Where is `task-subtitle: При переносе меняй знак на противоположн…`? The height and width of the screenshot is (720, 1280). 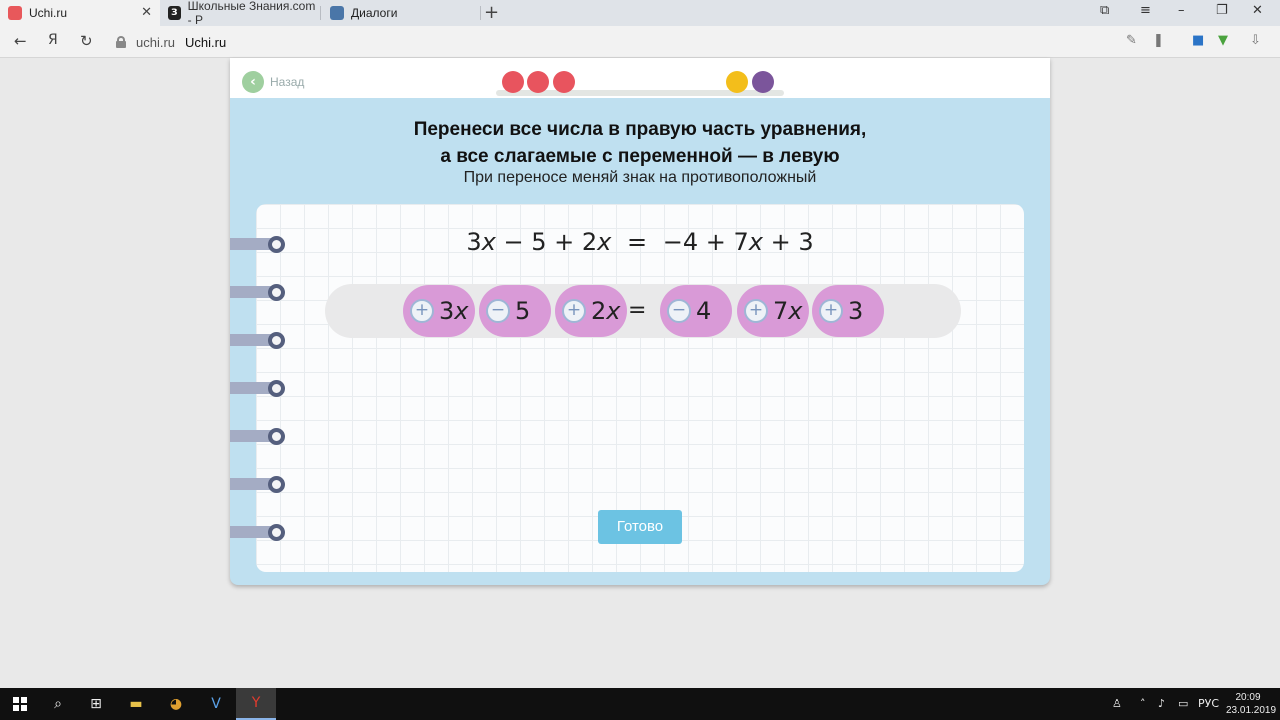
task-subtitle: При переносе меняй знак на противоположн… is located at coordinates (640, 177).